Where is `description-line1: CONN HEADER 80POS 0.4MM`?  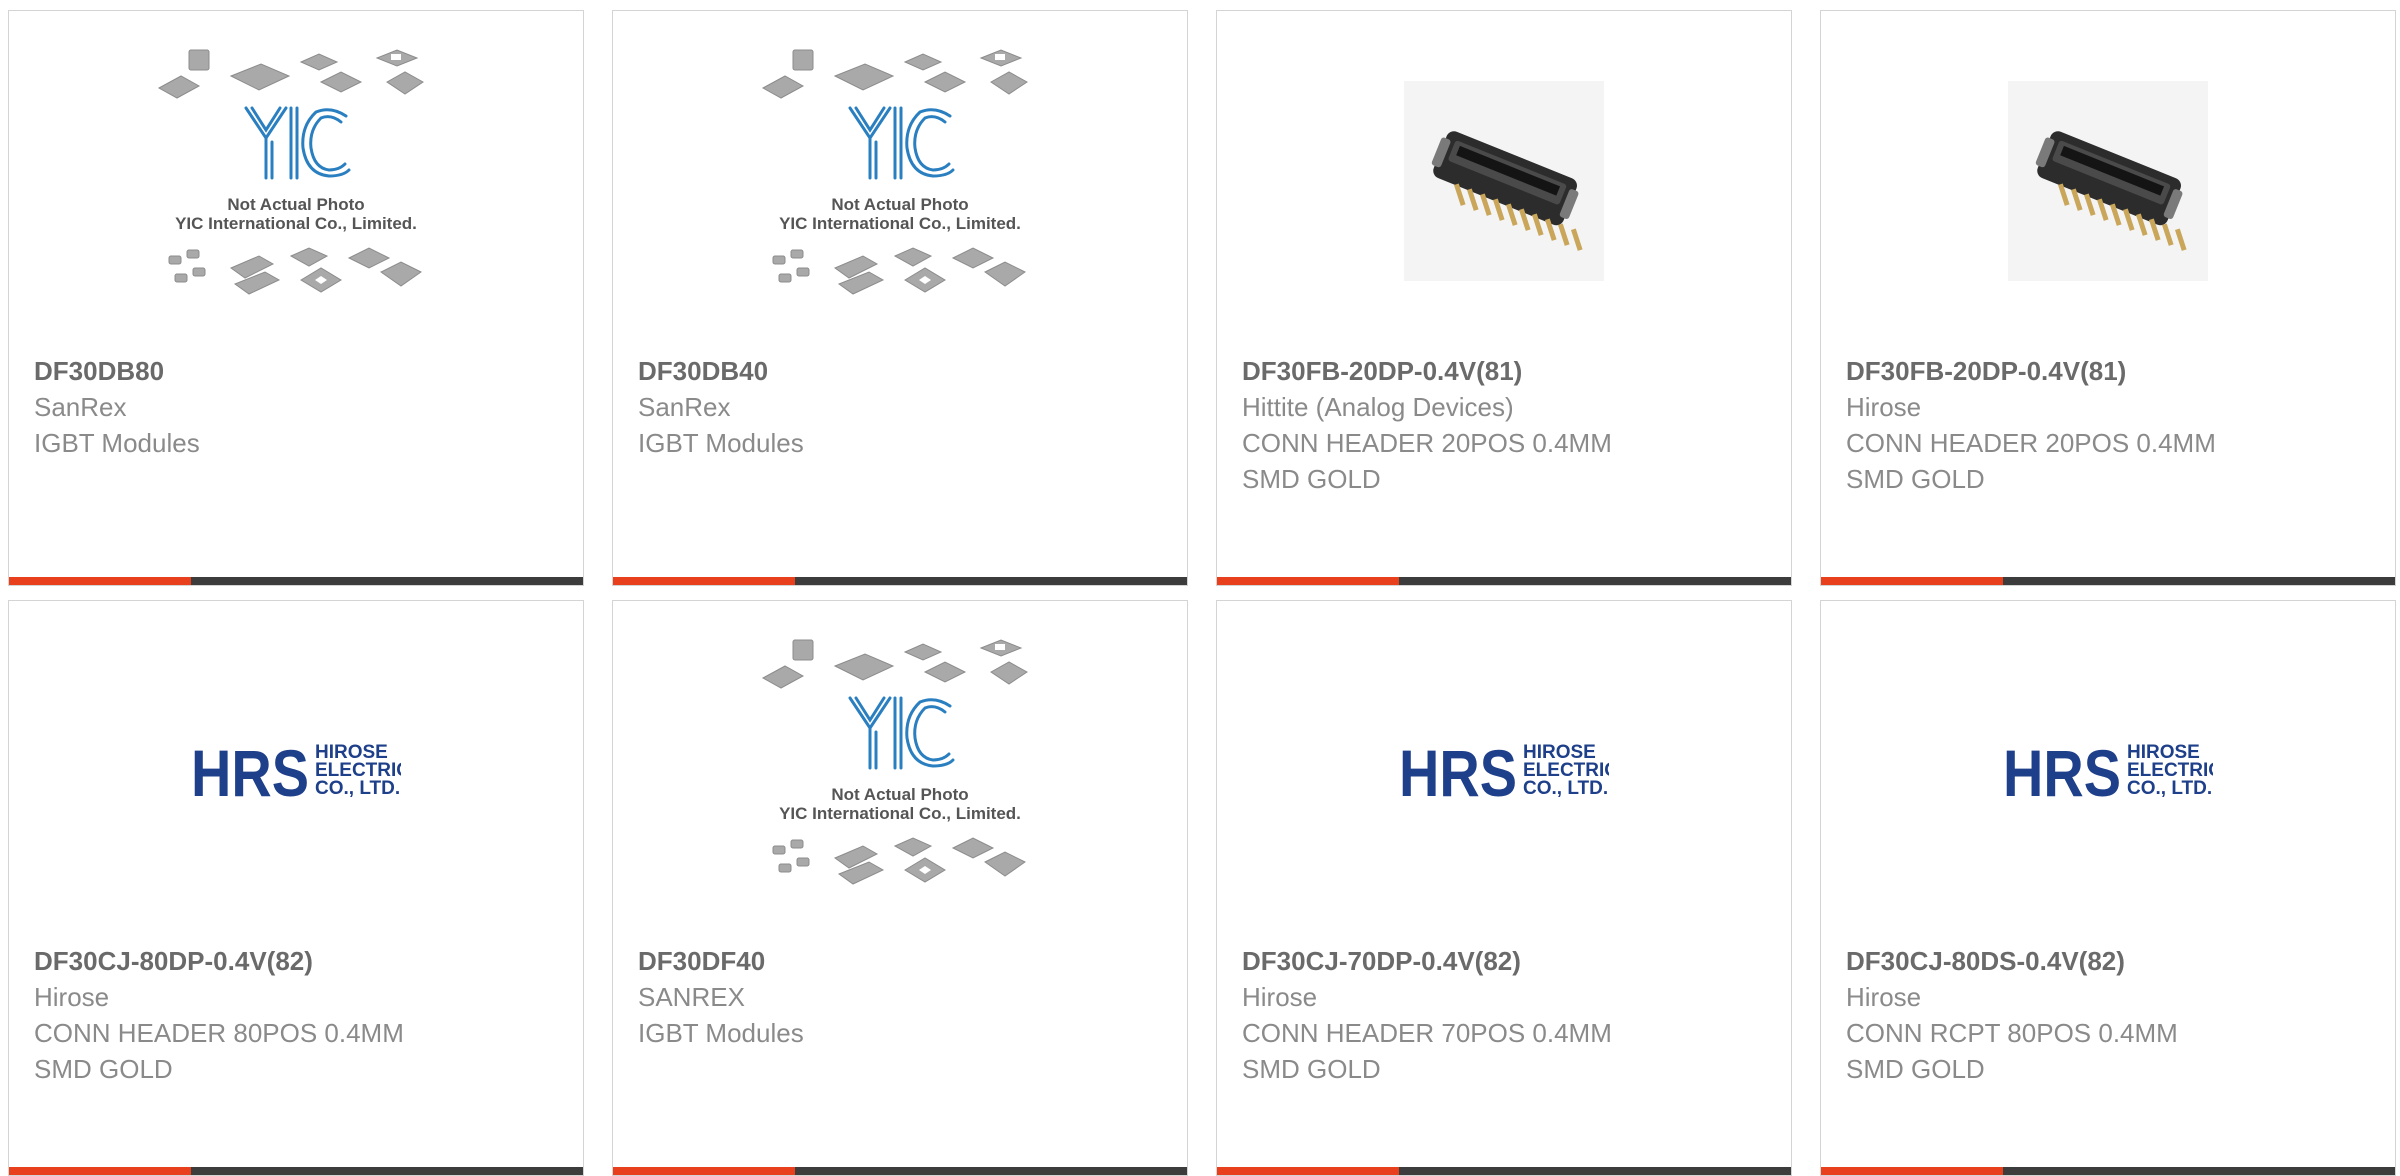
description-line1: CONN HEADER 80POS 0.4MM is located at coordinates (219, 1033).